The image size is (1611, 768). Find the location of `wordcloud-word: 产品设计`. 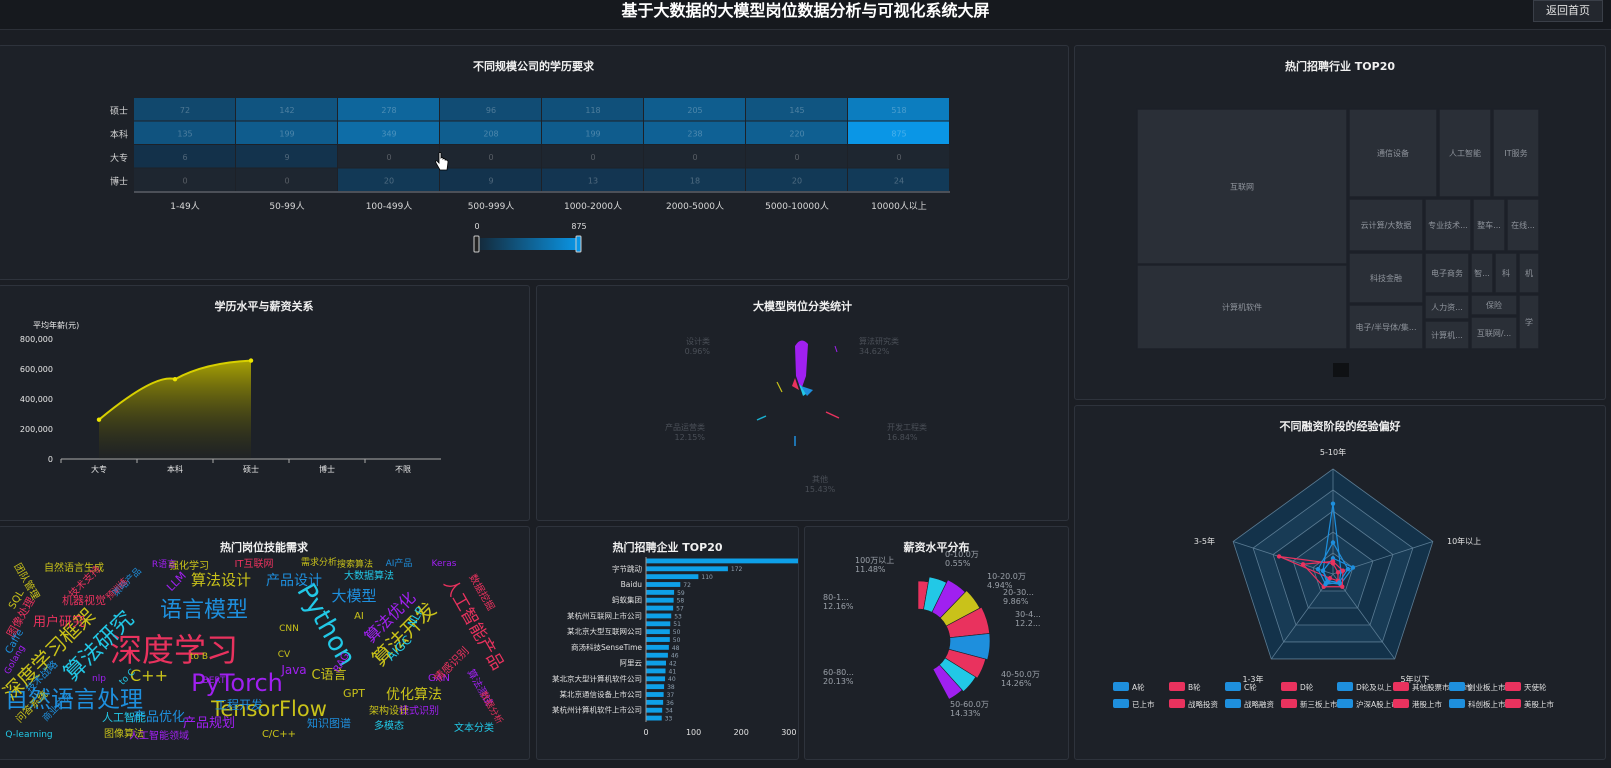

wordcloud-word: 产品设计 is located at coordinates (294, 581).